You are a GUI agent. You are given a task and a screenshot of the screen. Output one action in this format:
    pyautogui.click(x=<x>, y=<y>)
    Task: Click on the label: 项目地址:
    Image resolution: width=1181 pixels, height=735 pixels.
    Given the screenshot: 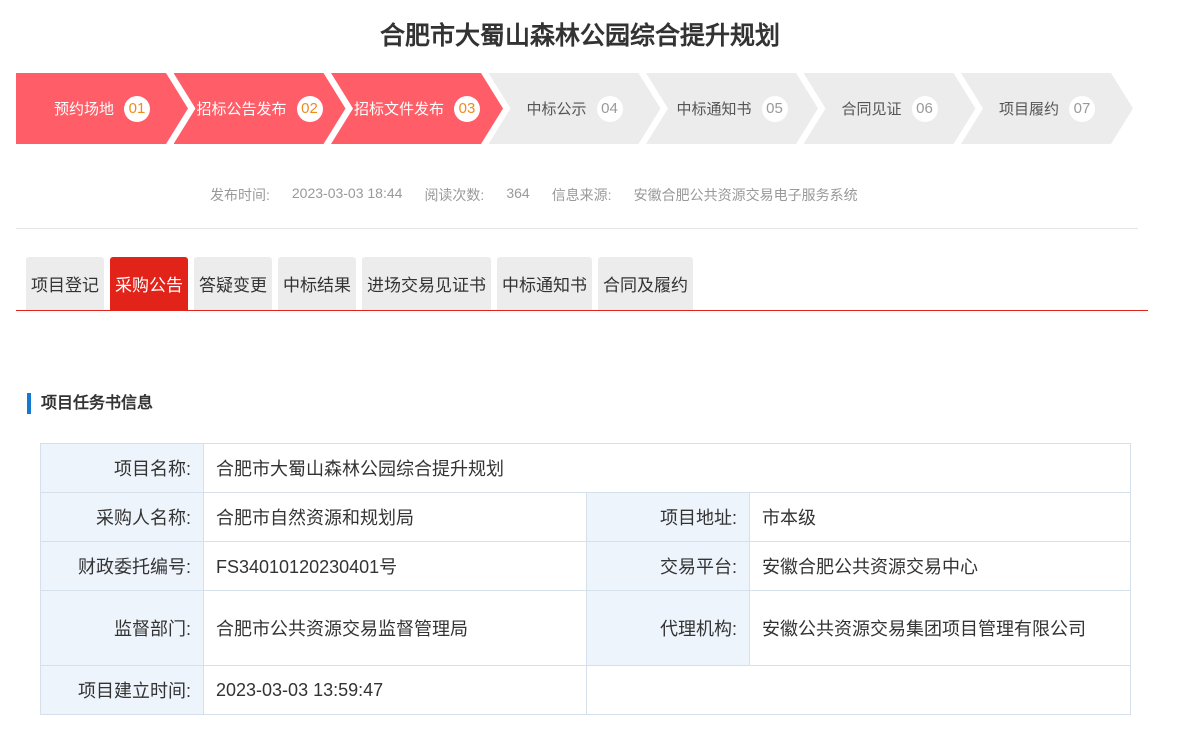 What is the action you would take?
    pyautogui.click(x=668, y=517)
    